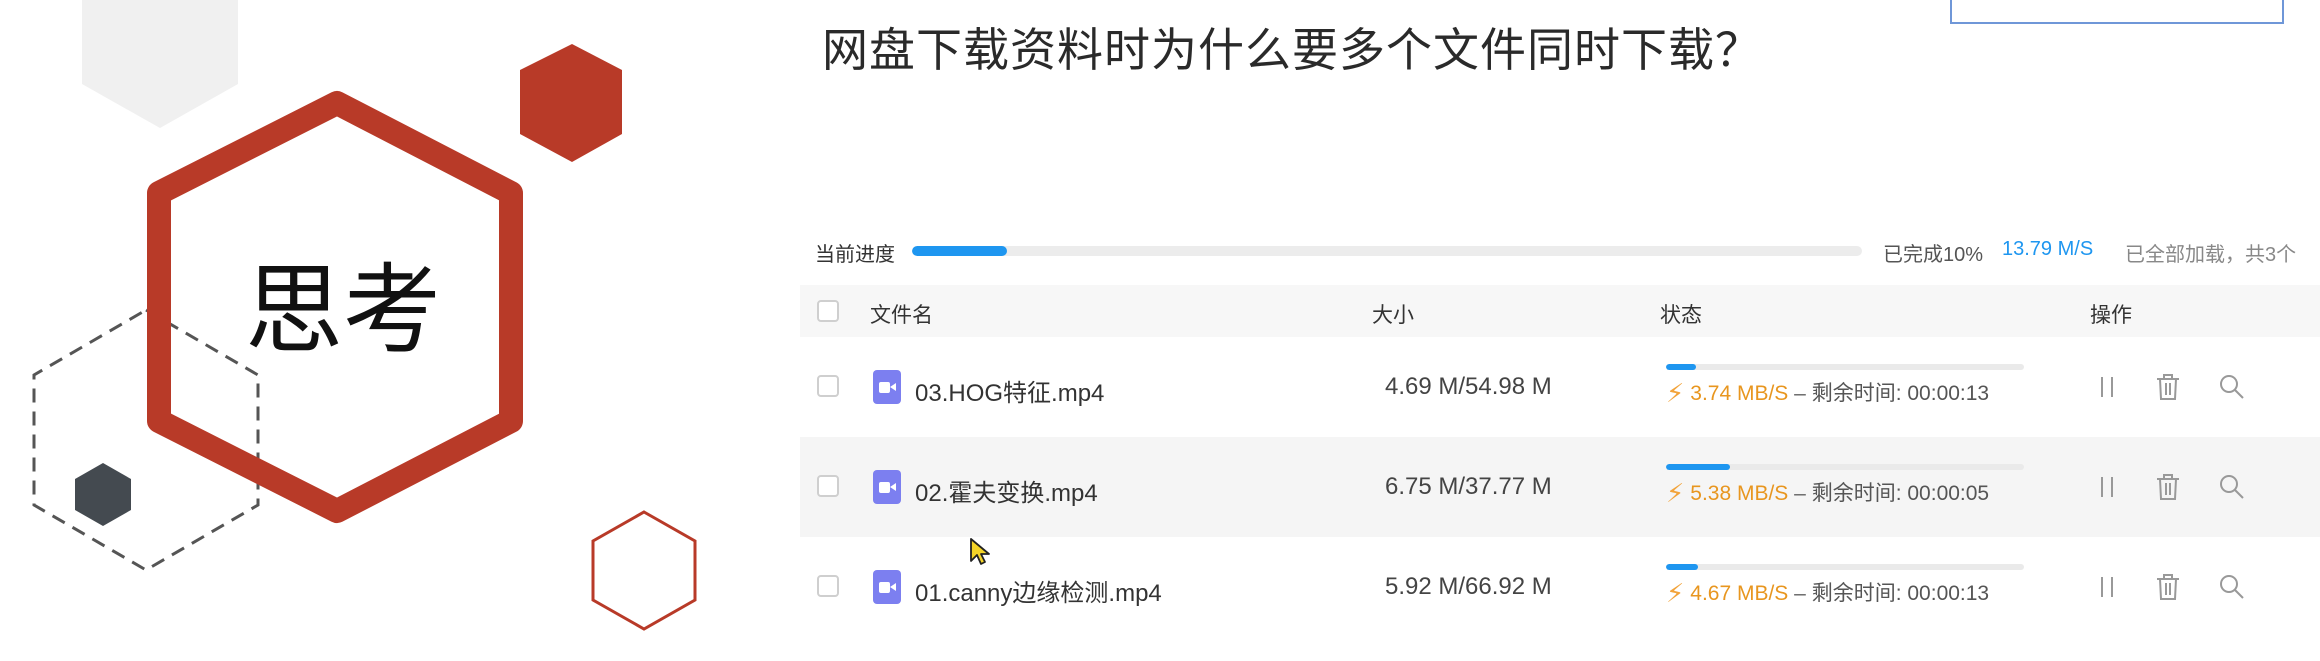  What do you see at coordinates (980, 551) in the screenshot?
I see `mouse-cursor-icon` at bounding box center [980, 551].